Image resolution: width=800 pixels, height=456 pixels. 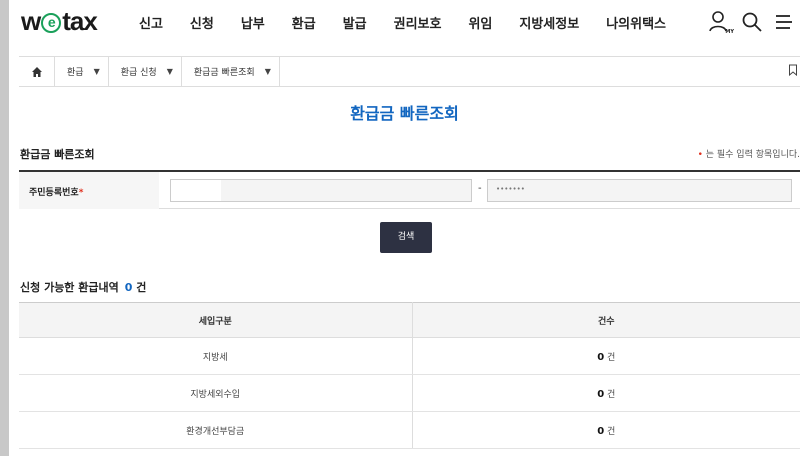 What do you see at coordinates (304, 22) in the screenshot?
I see `nav-item-refund: 환급` at bounding box center [304, 22].